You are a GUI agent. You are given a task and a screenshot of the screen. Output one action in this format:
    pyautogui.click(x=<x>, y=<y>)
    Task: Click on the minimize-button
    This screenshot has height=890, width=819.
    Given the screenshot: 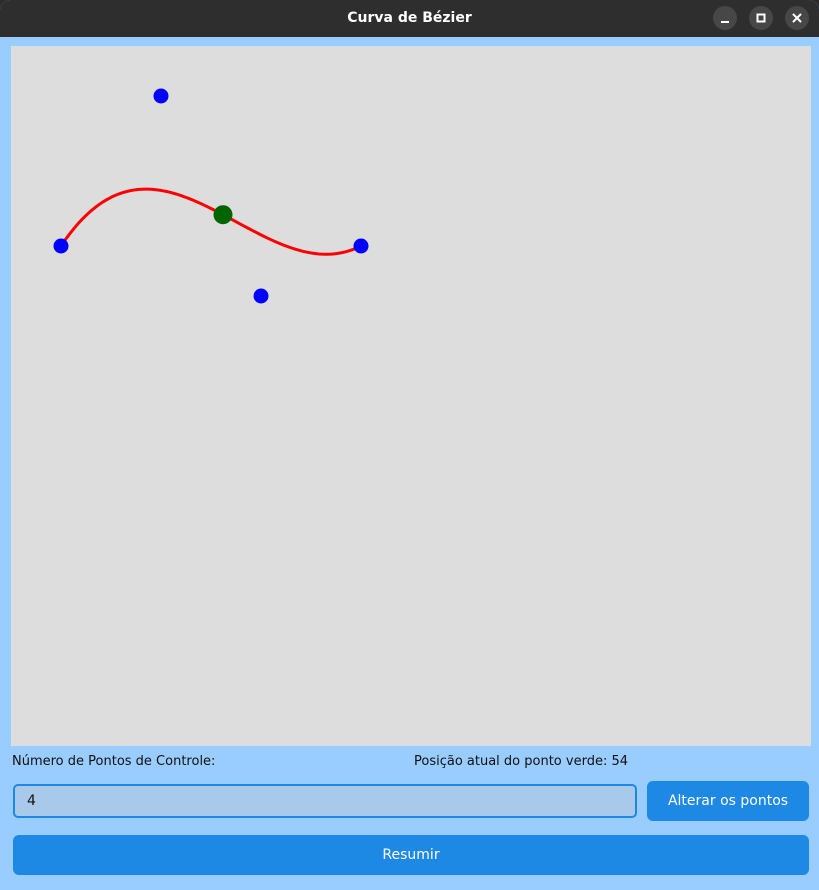 What is the action you would take?
    pyautogui.click(x=725, y=18)
    